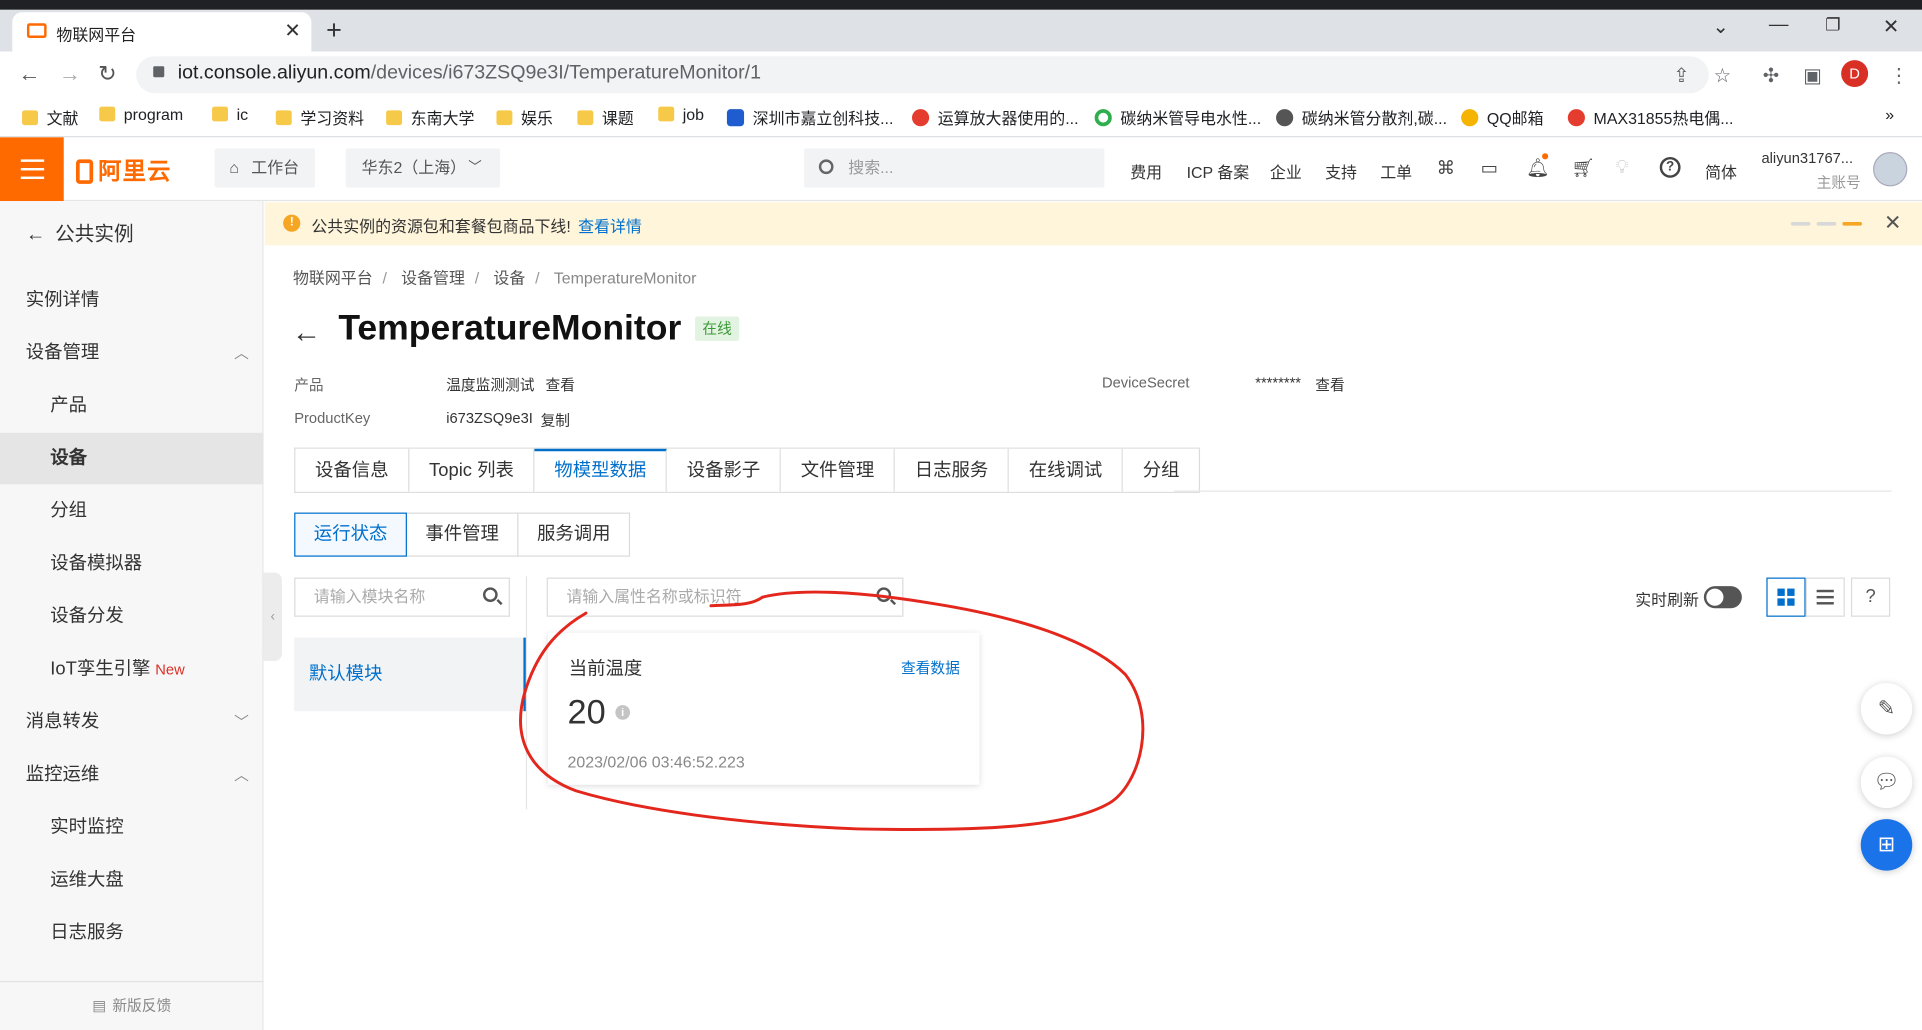 This screenshot has height=1030, width=1922. Describe the element at coordinates (930, 667) in the screenshot. I see `view-data-link: 查看数据` at that location.